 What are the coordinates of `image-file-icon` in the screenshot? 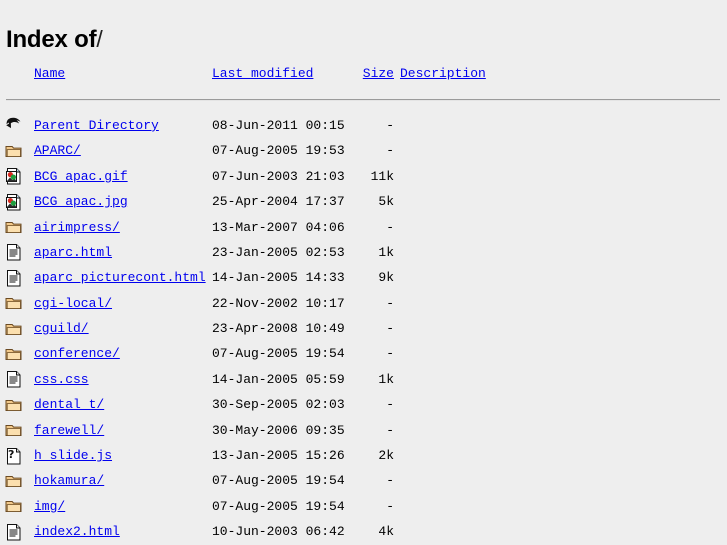 It's located at (14, 202).